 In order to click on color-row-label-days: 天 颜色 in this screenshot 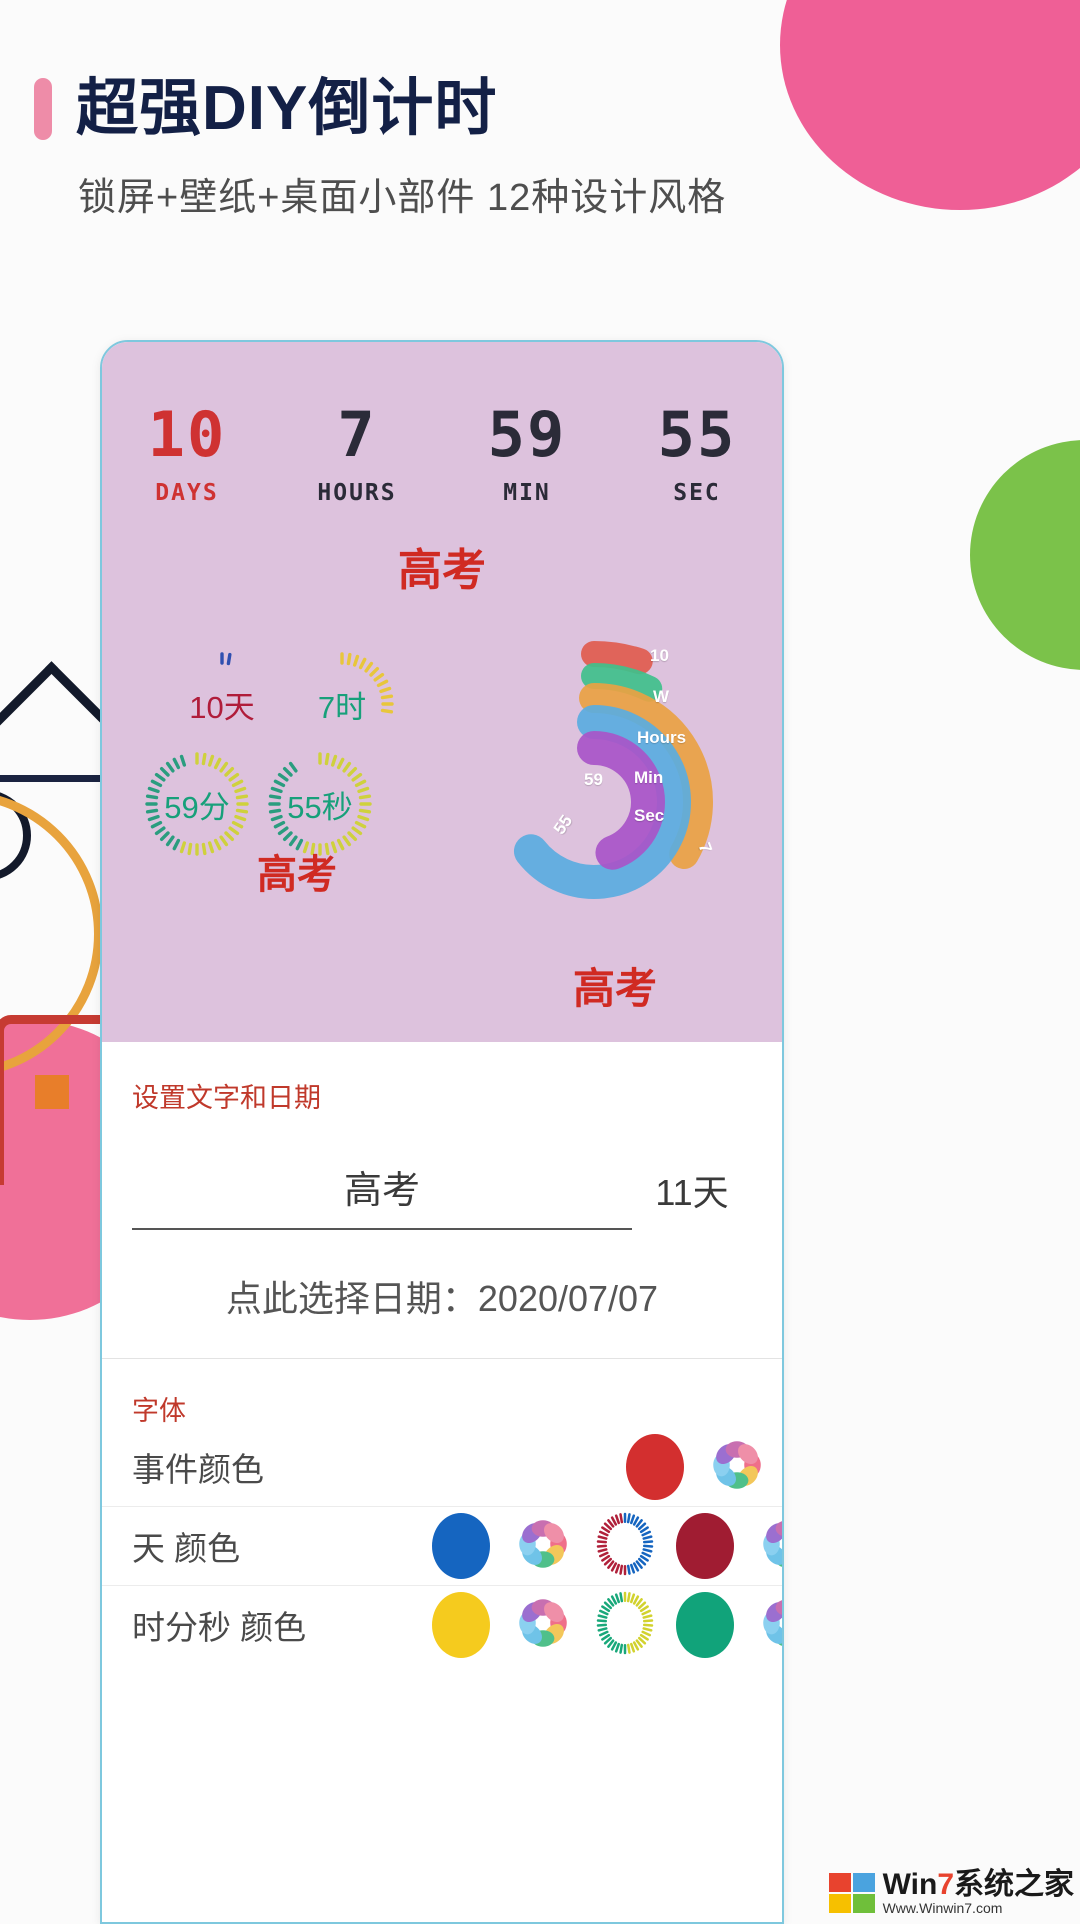, I will do `click(186, 1548)`.